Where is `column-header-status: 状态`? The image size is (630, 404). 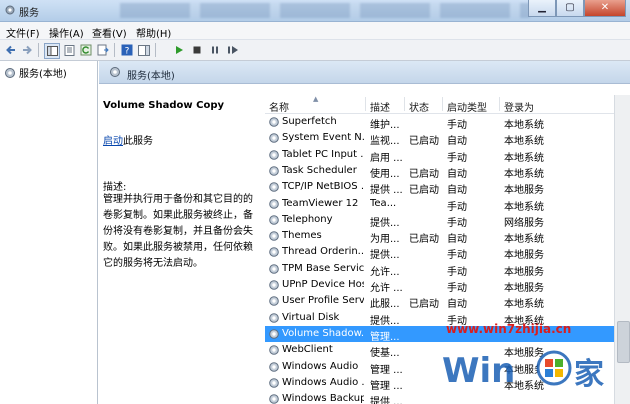
column-header-status: 状态 is located at coordinates (419, 106).